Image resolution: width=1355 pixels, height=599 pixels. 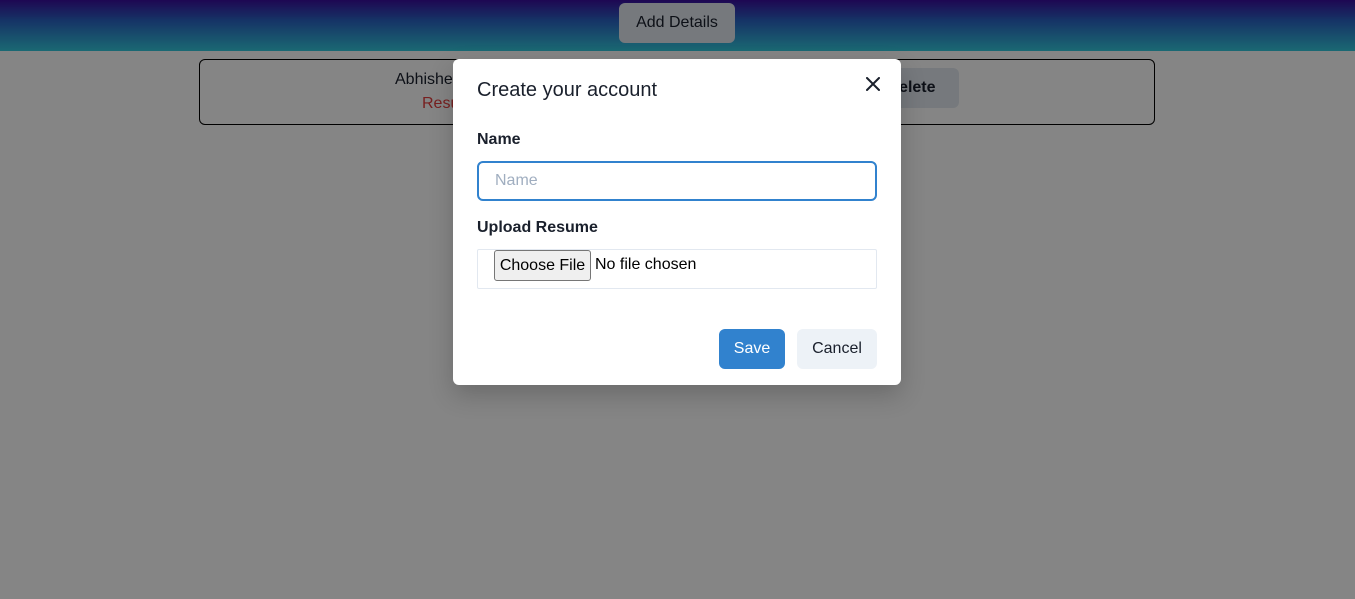 What do you see at coordinates (537, 227) in the screenshot?
I see `upload-resume-label: Upload Resume` at bounding box center [537, 227].